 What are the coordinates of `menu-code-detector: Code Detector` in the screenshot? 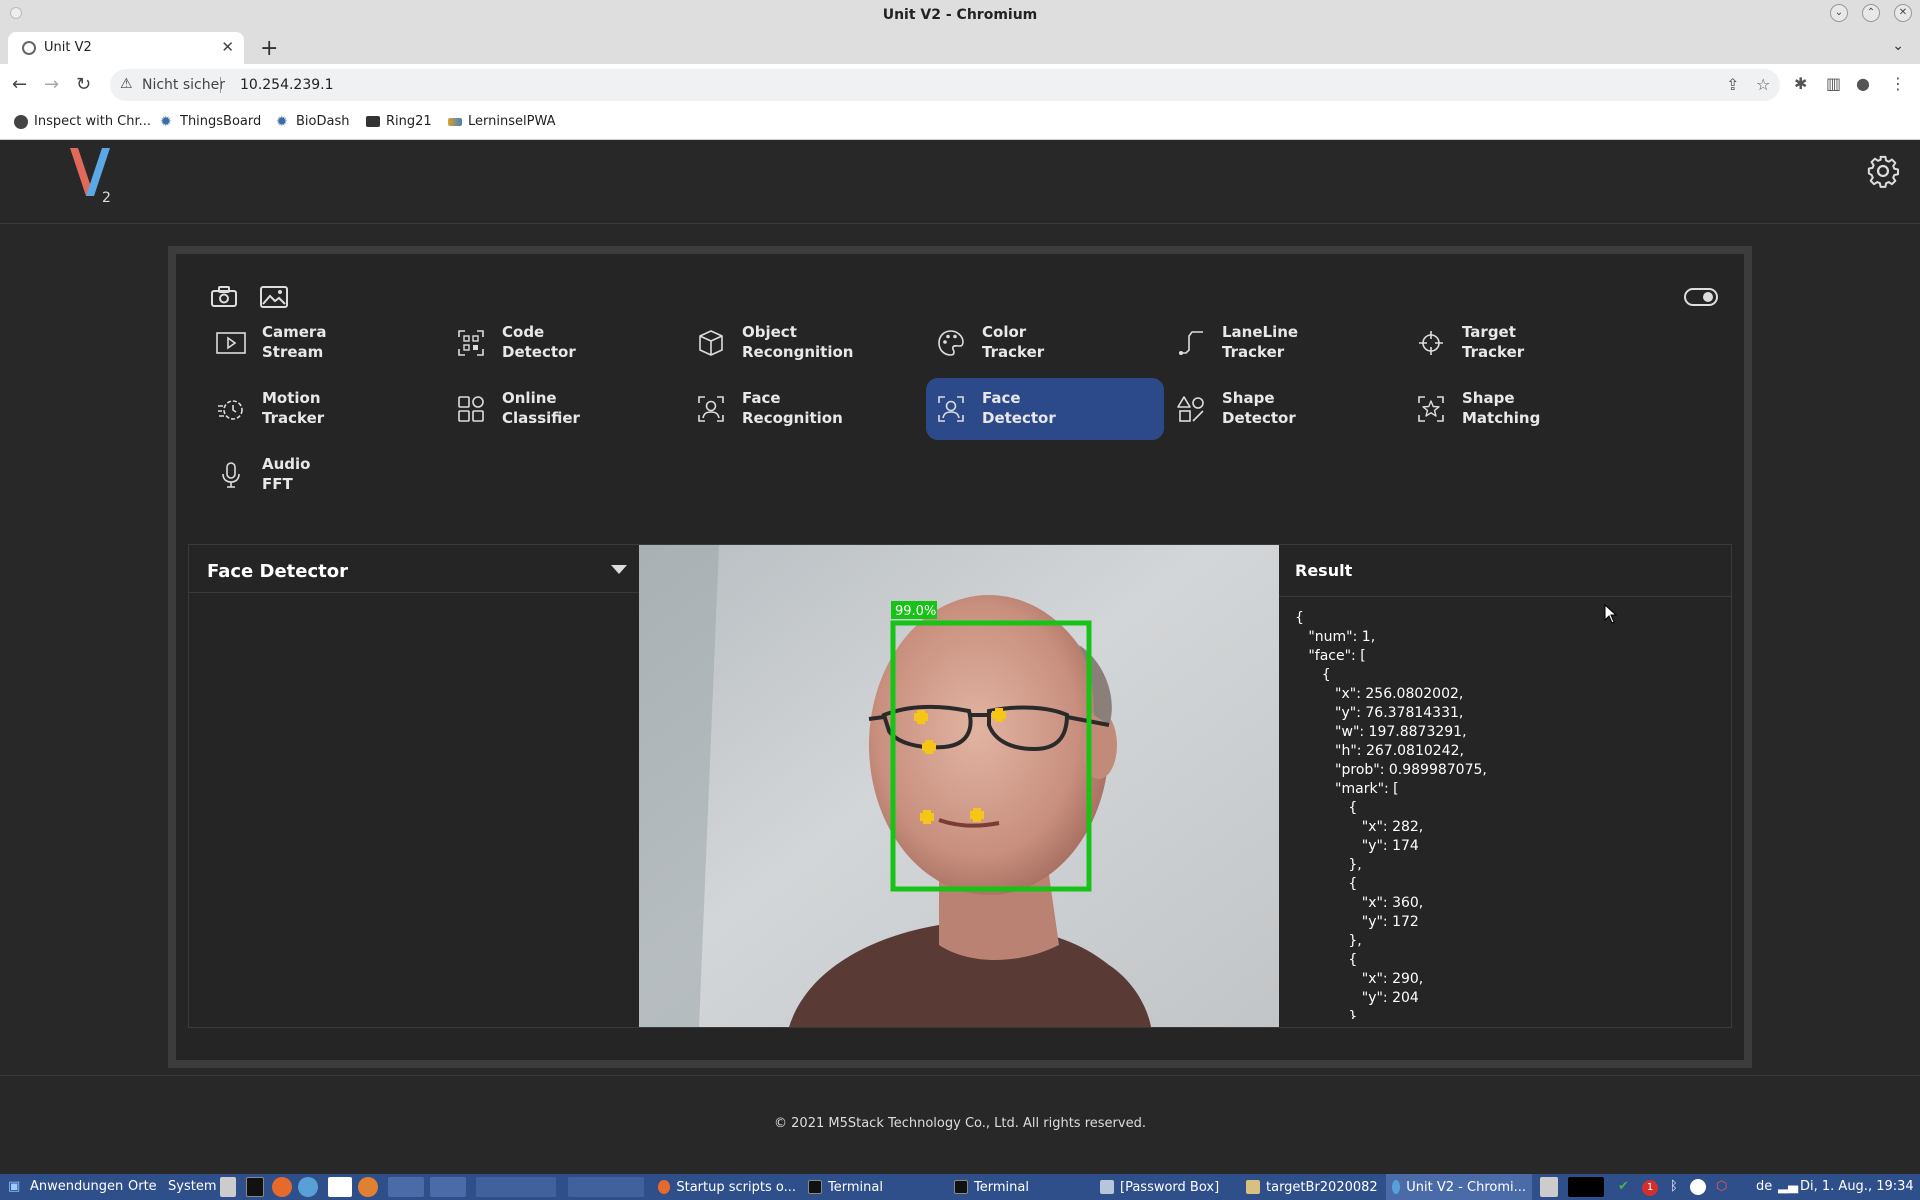 It's located at (565, 343).